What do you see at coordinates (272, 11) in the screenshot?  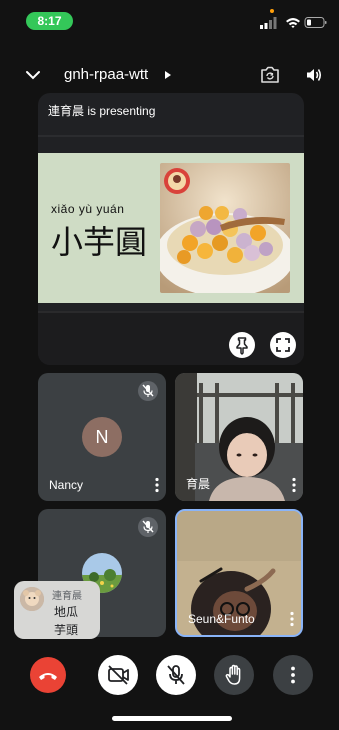 I see `camera-in-use-dot` at bounding box center [272, 11].